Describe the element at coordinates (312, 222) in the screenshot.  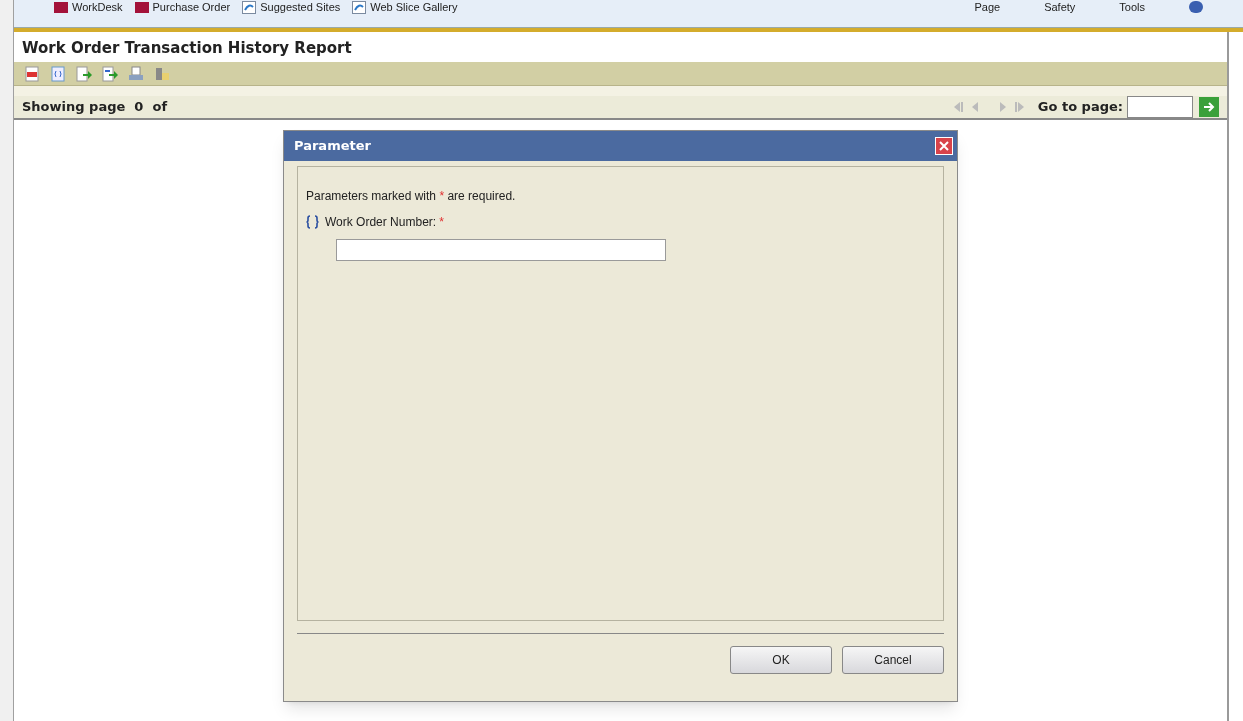
I see `braces-icon` at that location.